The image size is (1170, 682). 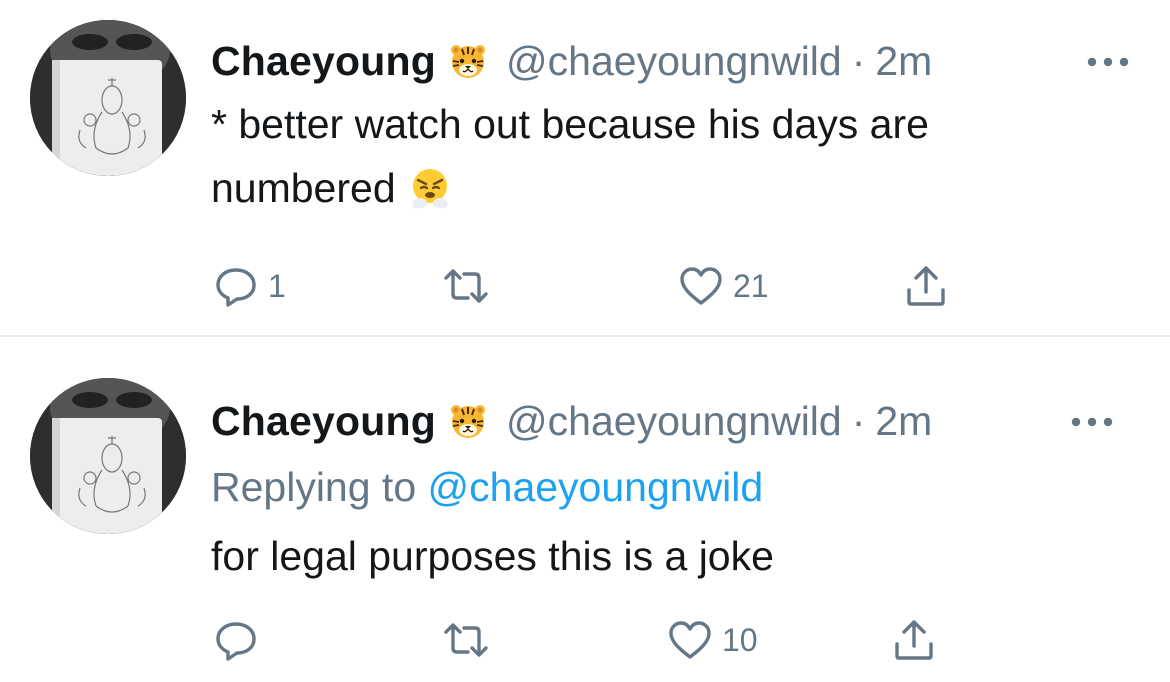 I want to click on like-button: 10, so click(x=712, y=640).